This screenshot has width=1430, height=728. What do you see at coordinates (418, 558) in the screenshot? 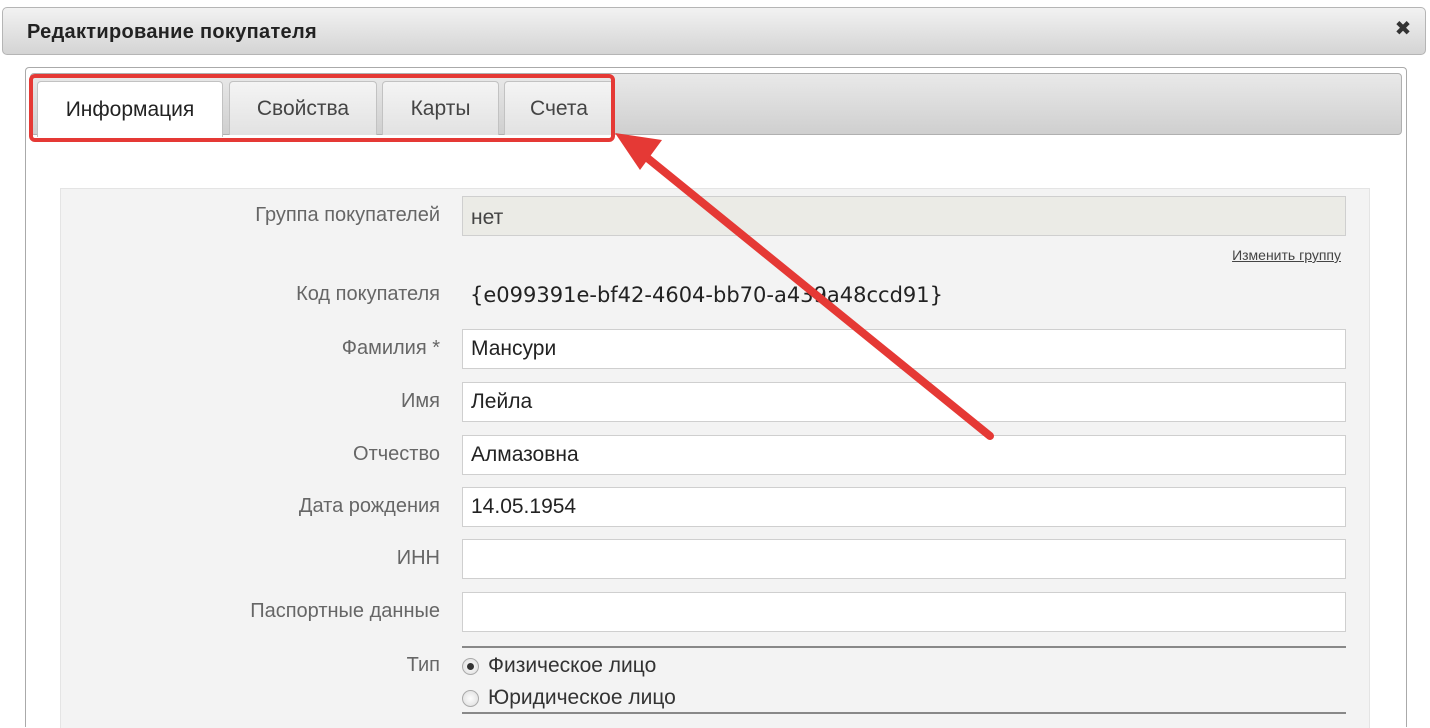
I see `inn-label: ИНН` at bounding box center [418, 558].